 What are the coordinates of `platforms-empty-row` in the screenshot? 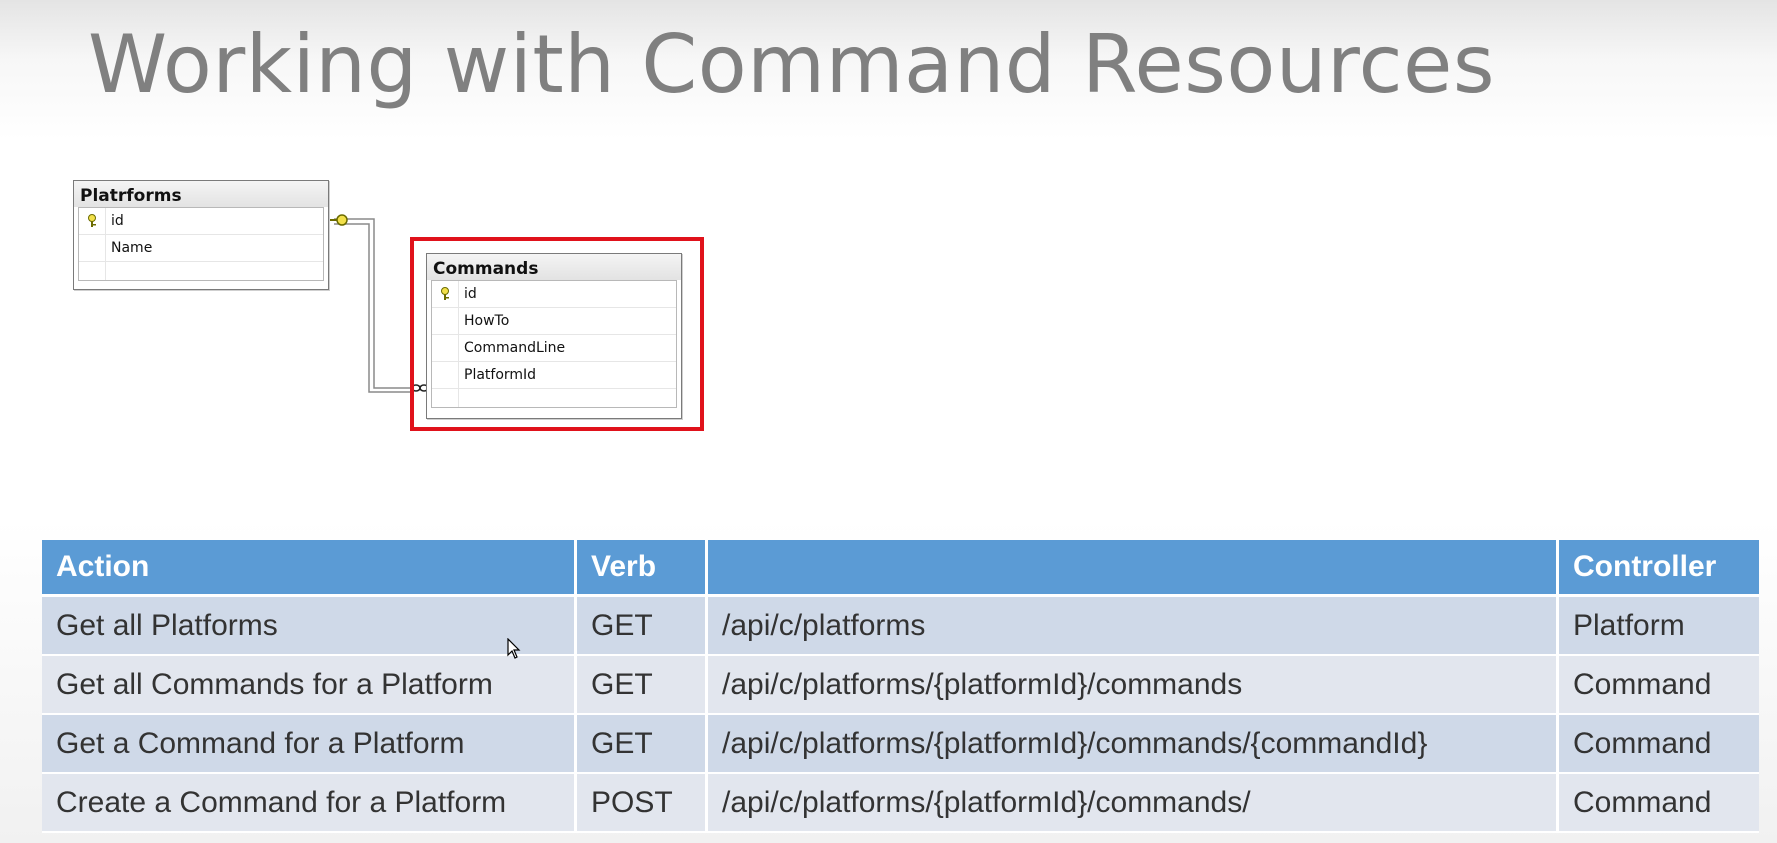 It's located at (201, 271).